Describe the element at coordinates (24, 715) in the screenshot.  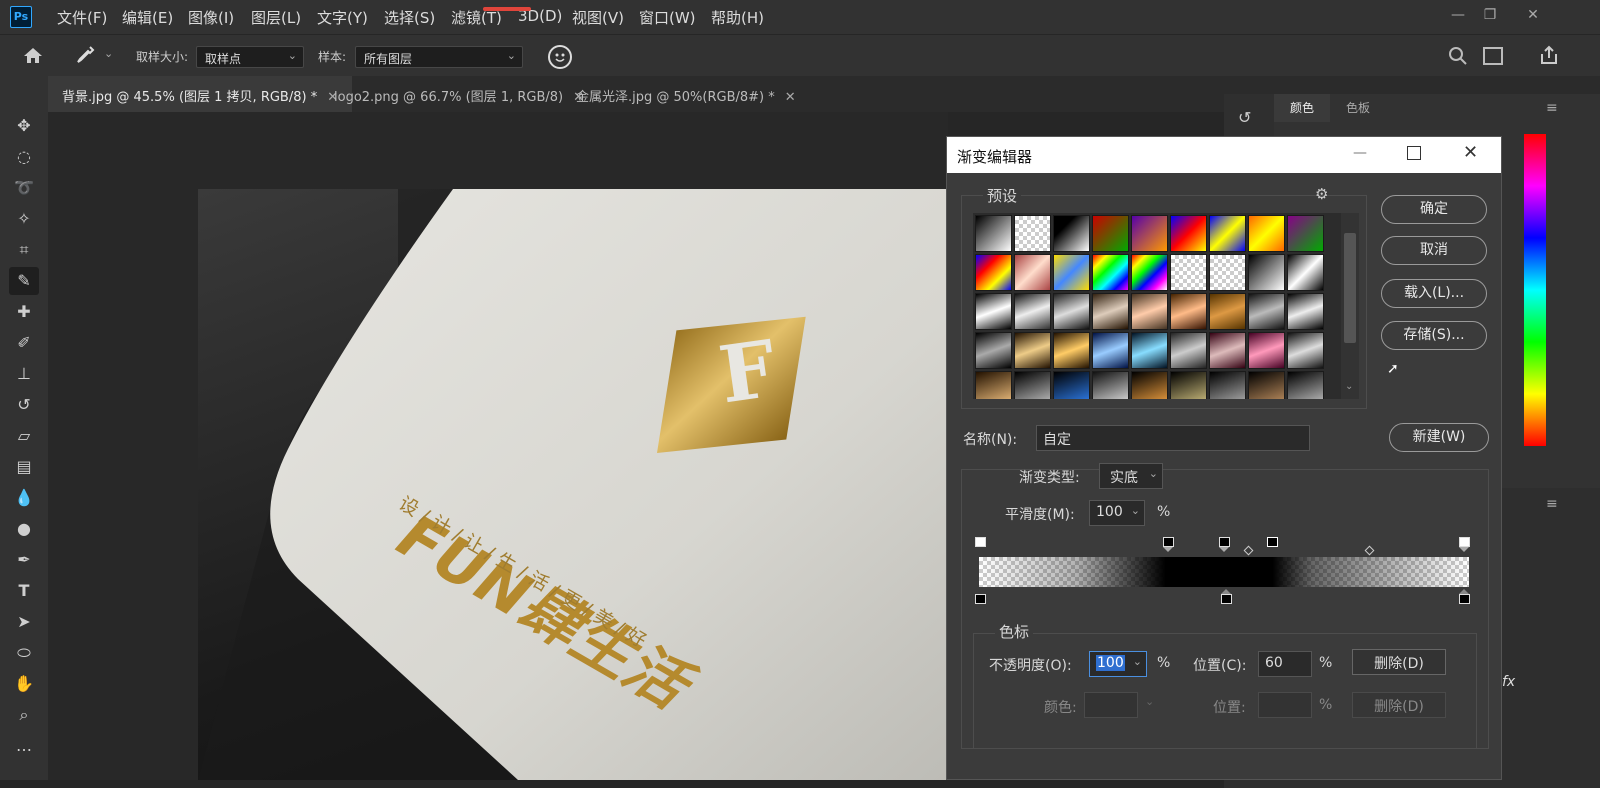
I see `zoom-tool-icon: ⌕` at that location.